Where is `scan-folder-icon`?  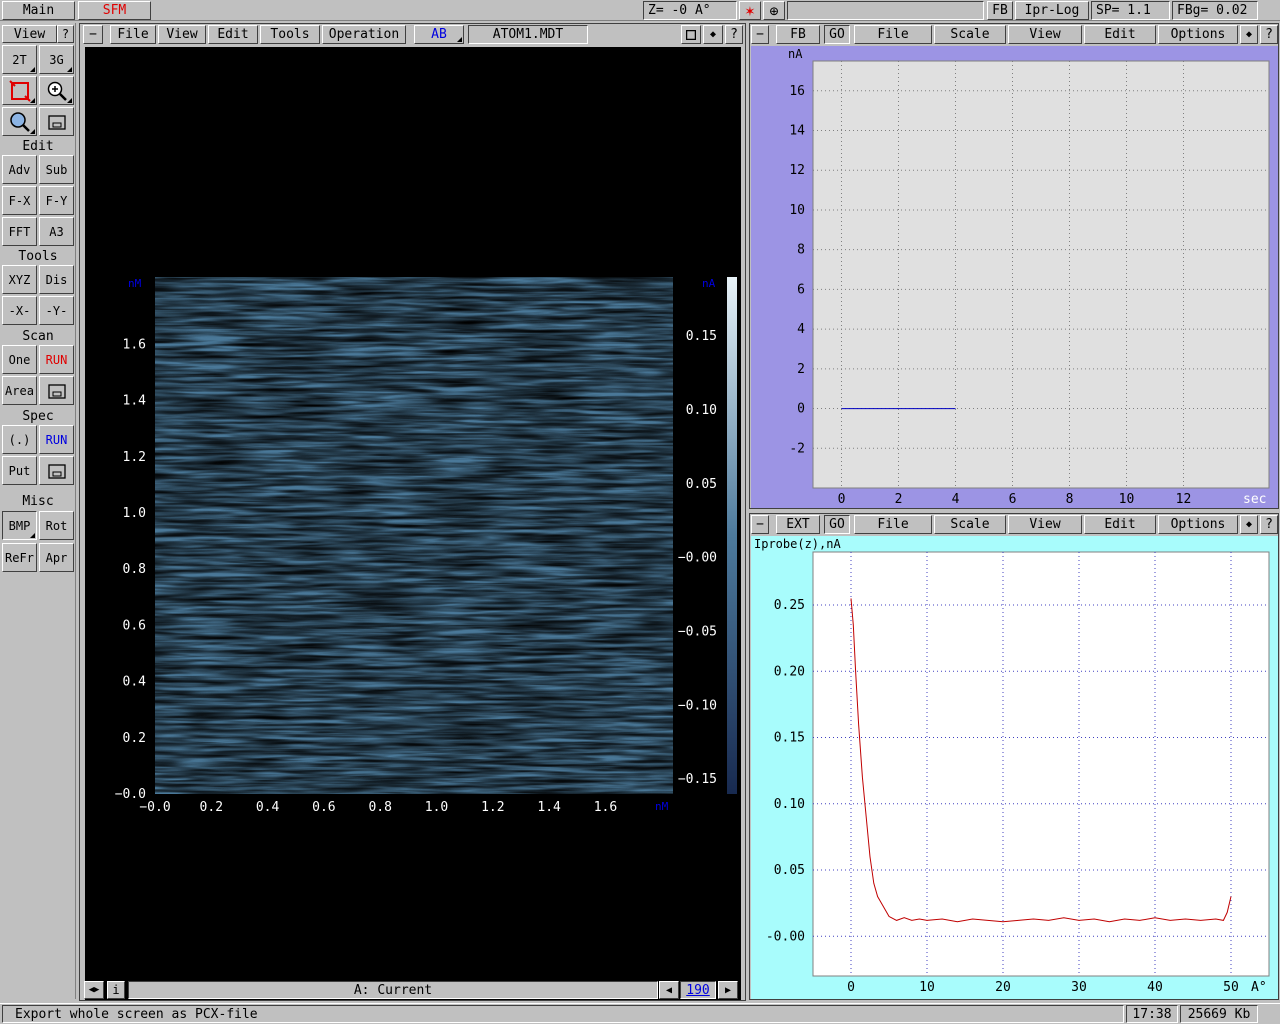
scan-folder-icon is located at coordinates (56, 390).